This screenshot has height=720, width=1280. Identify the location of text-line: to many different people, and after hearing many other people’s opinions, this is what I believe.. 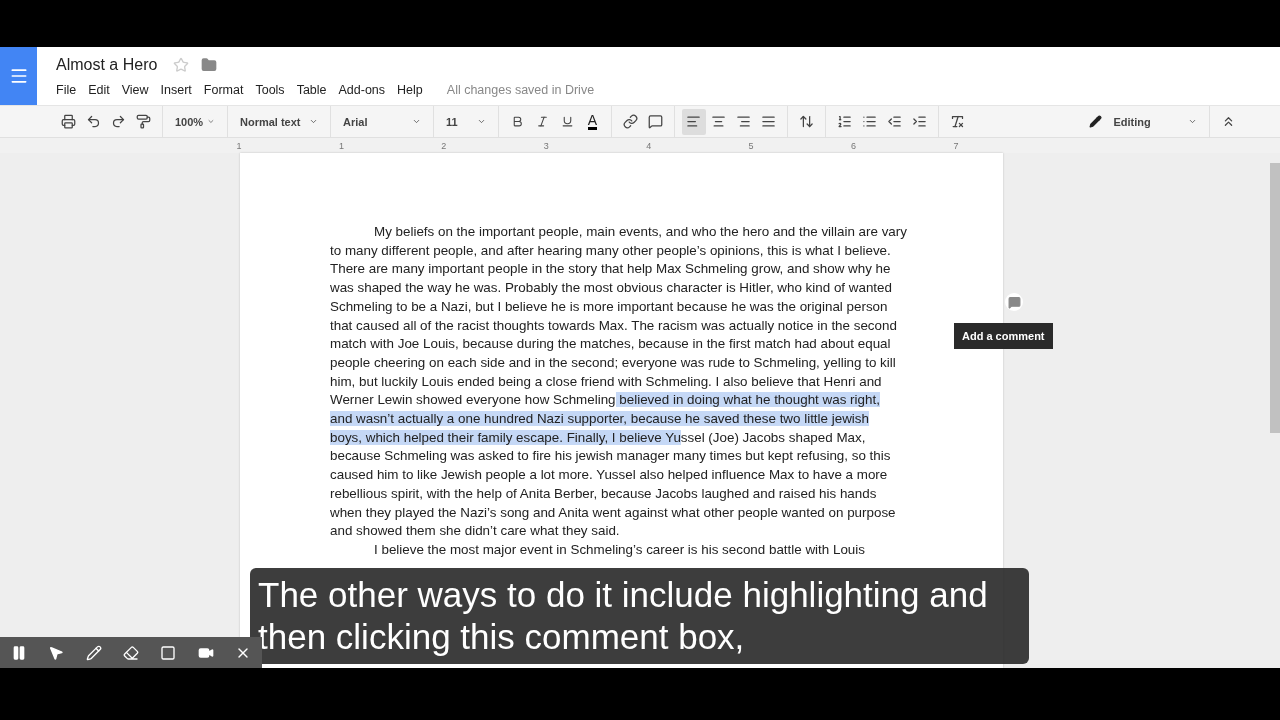
(611, 250).